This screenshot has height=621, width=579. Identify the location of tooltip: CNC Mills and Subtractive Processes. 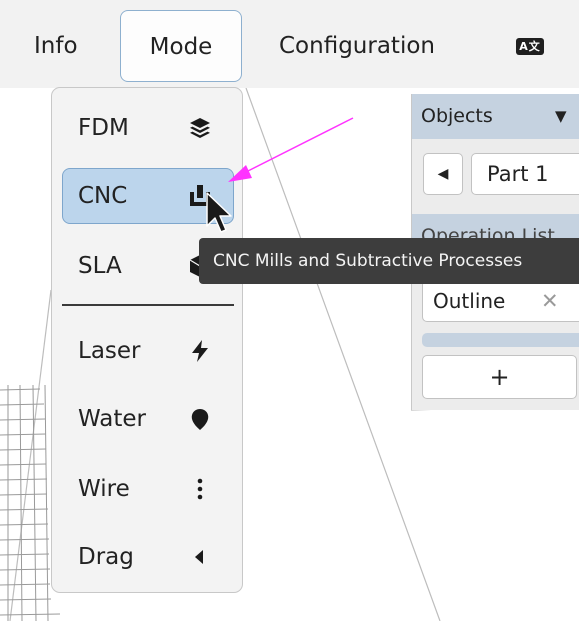
(389, 261).